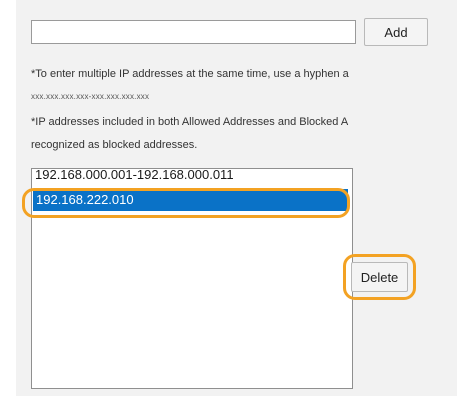 The height and width of the screenshot is (396, 457). I want to click on note-both-lists-line2: recognized as blocked addresses., so click(114, 145).